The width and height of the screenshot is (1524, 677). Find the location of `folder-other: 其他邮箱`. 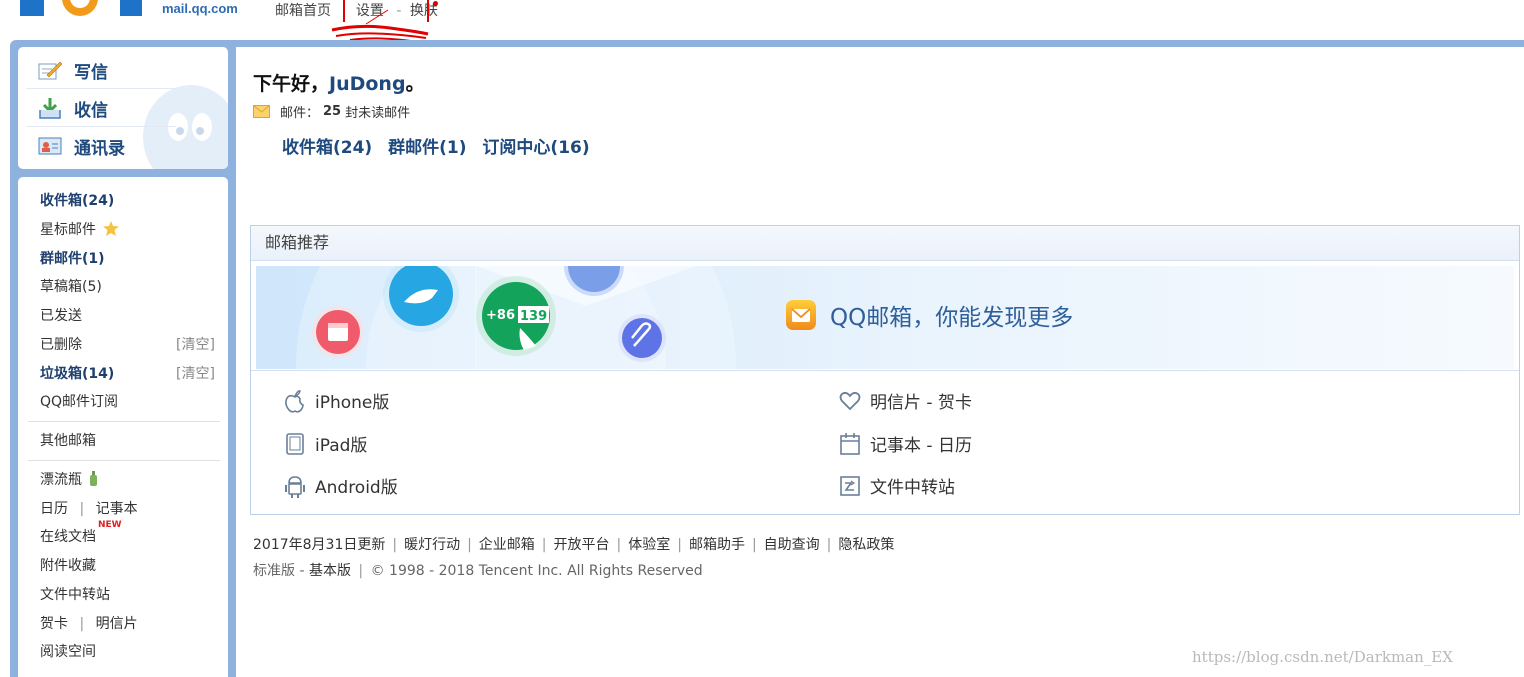

folder-other: 其他邮箱 is located at coordinates (68, 440).